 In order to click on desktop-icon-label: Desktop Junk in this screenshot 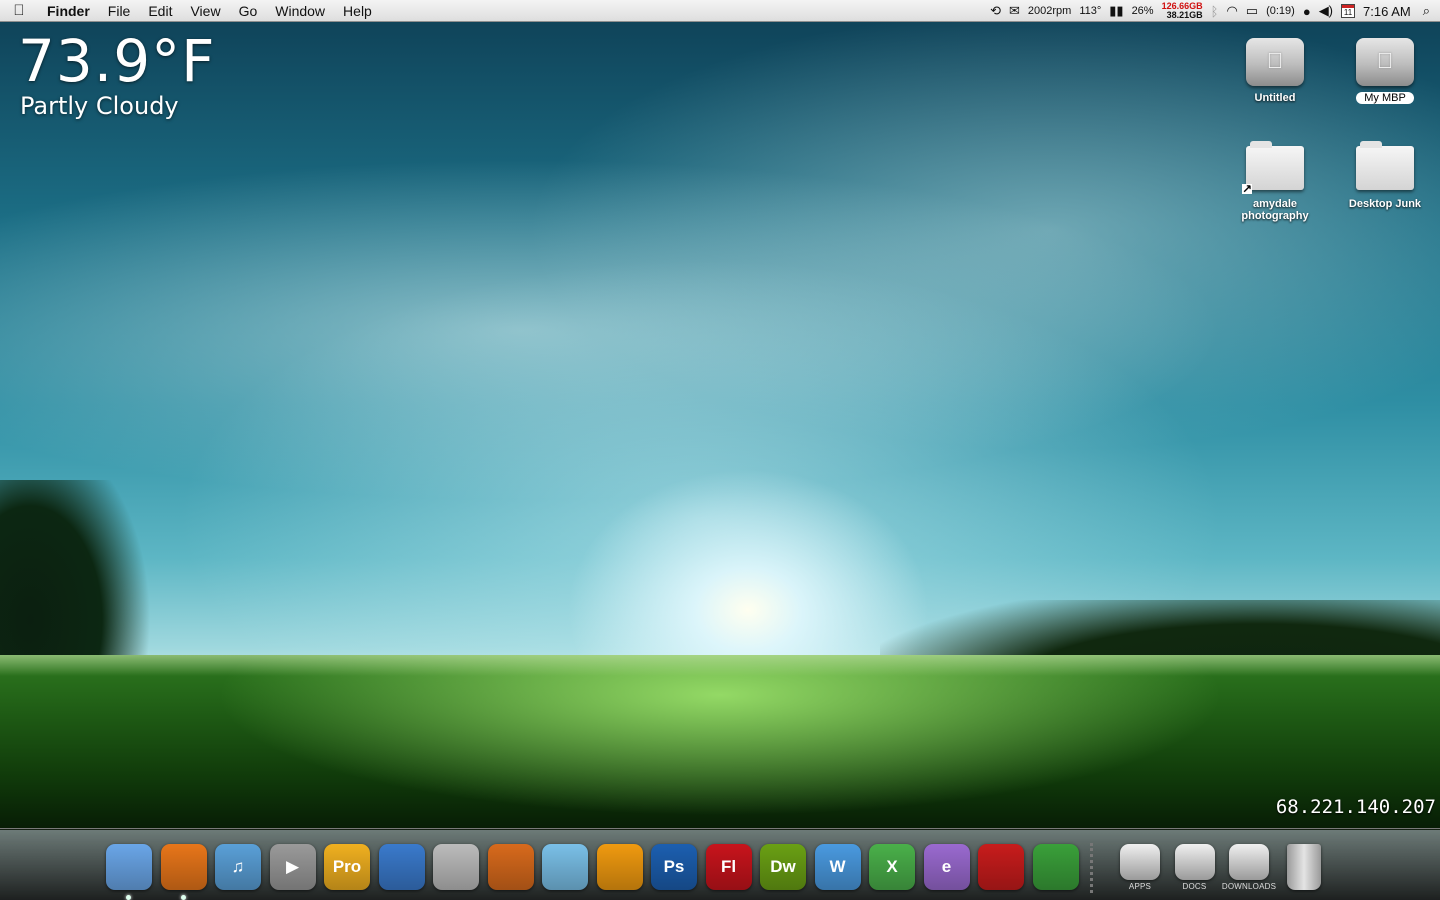, I will do `click(1385, 204)`.